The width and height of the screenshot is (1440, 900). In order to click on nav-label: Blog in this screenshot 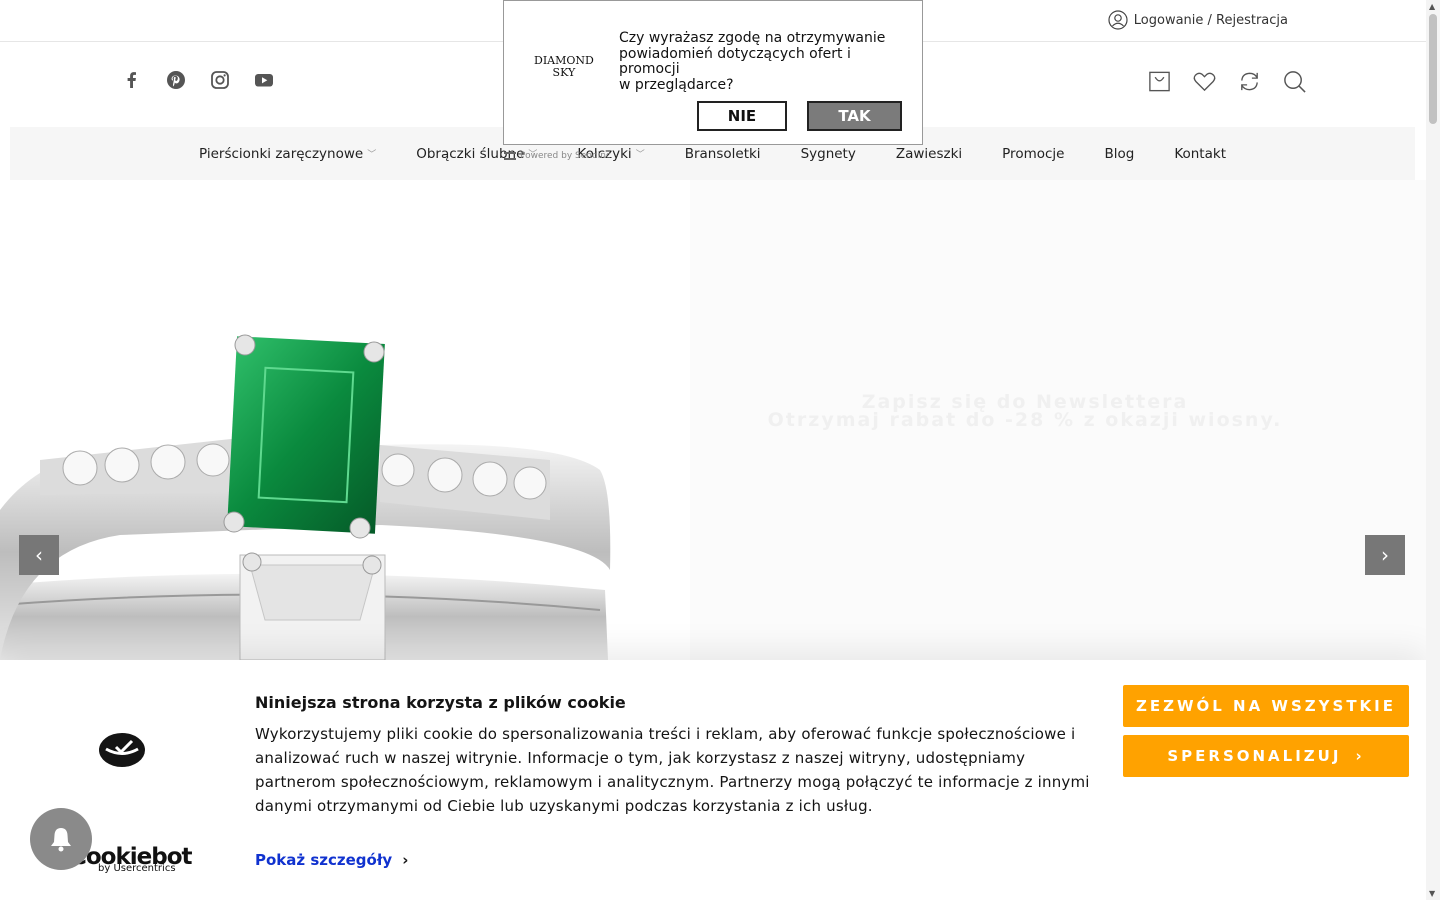, I will do `click(1119, 153)`.